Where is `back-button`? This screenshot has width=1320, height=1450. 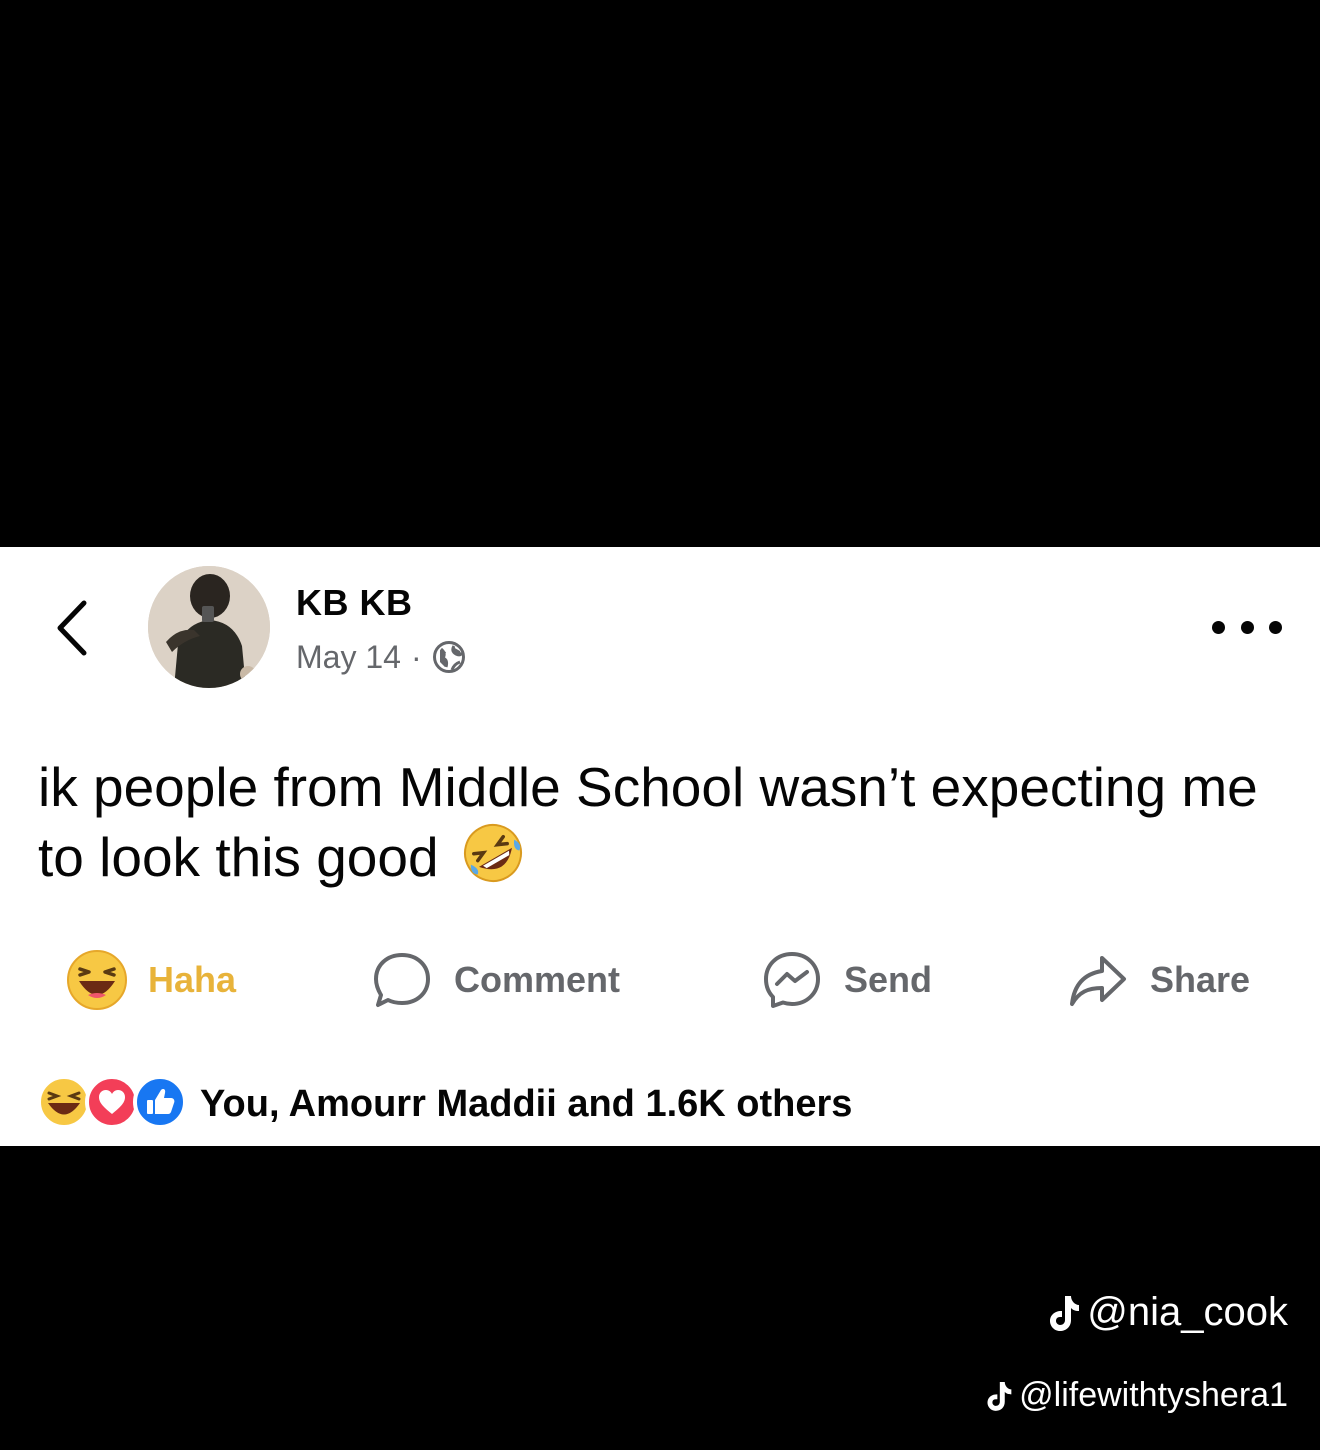 back-button is located at coordinates (71, 628).